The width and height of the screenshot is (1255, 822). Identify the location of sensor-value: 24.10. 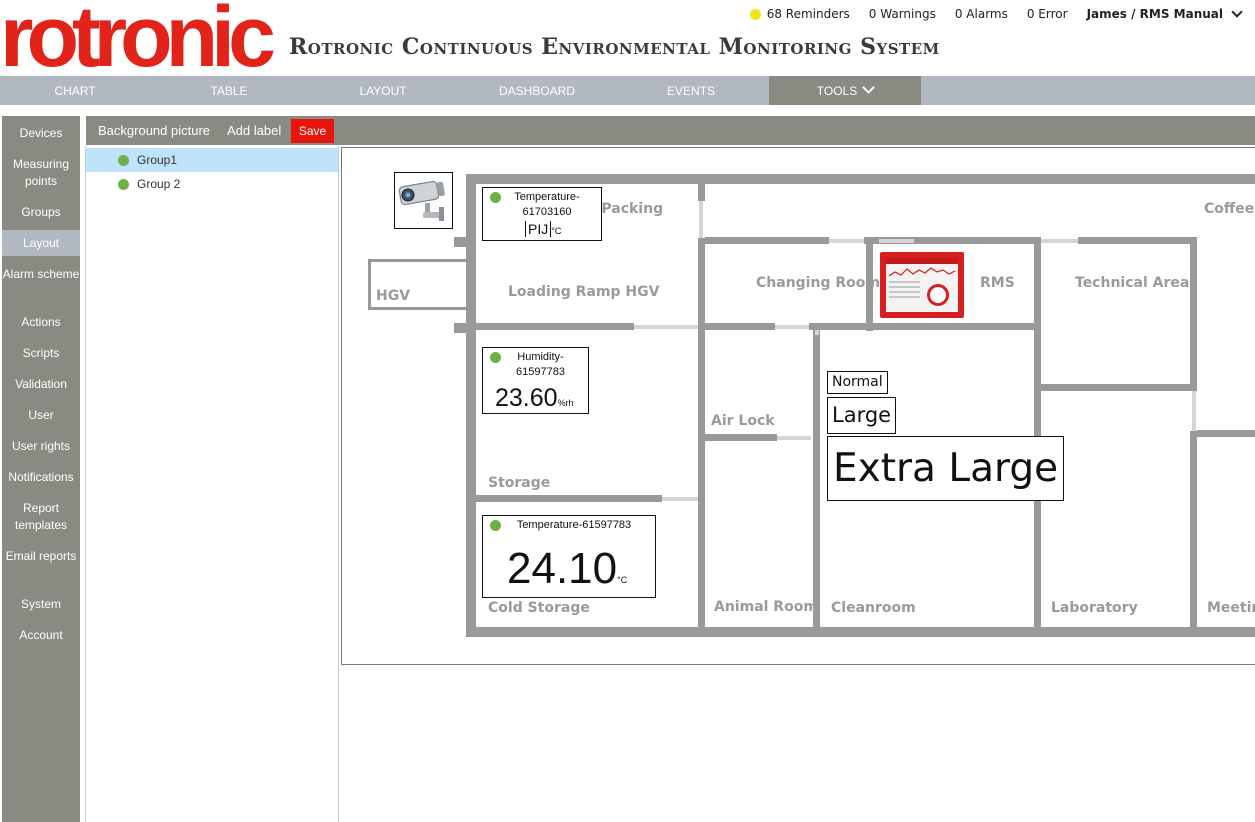
(562, 568).